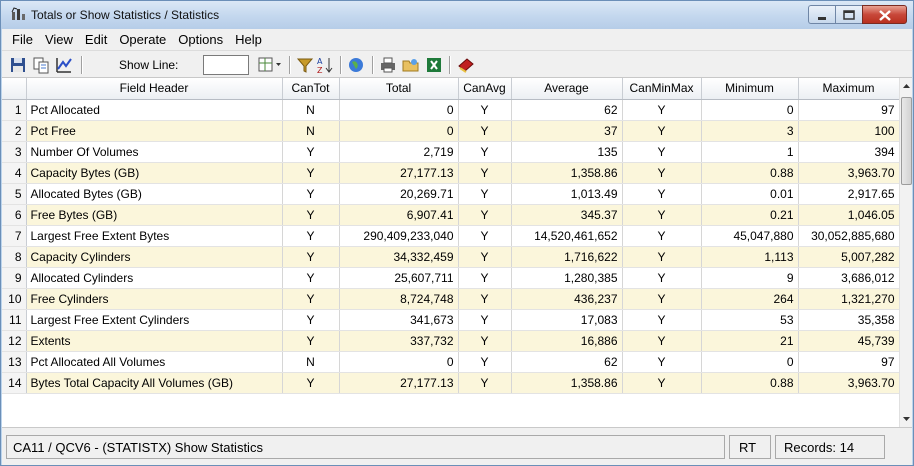  Describe the element at coordinates (450, 110) in the screenshot. I see `table-row: 1 Pct Allocated N 0 Y 62 Y 0 97` at that location.